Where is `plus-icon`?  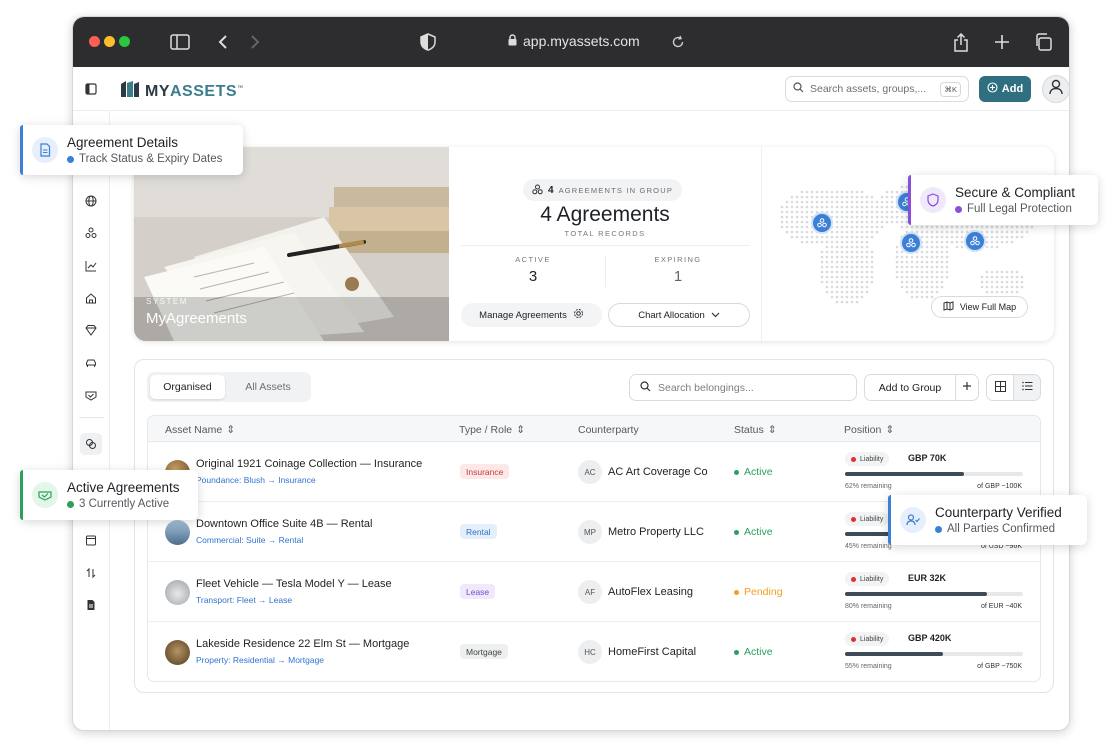
plus-icon is located at coordinates (967, 387).